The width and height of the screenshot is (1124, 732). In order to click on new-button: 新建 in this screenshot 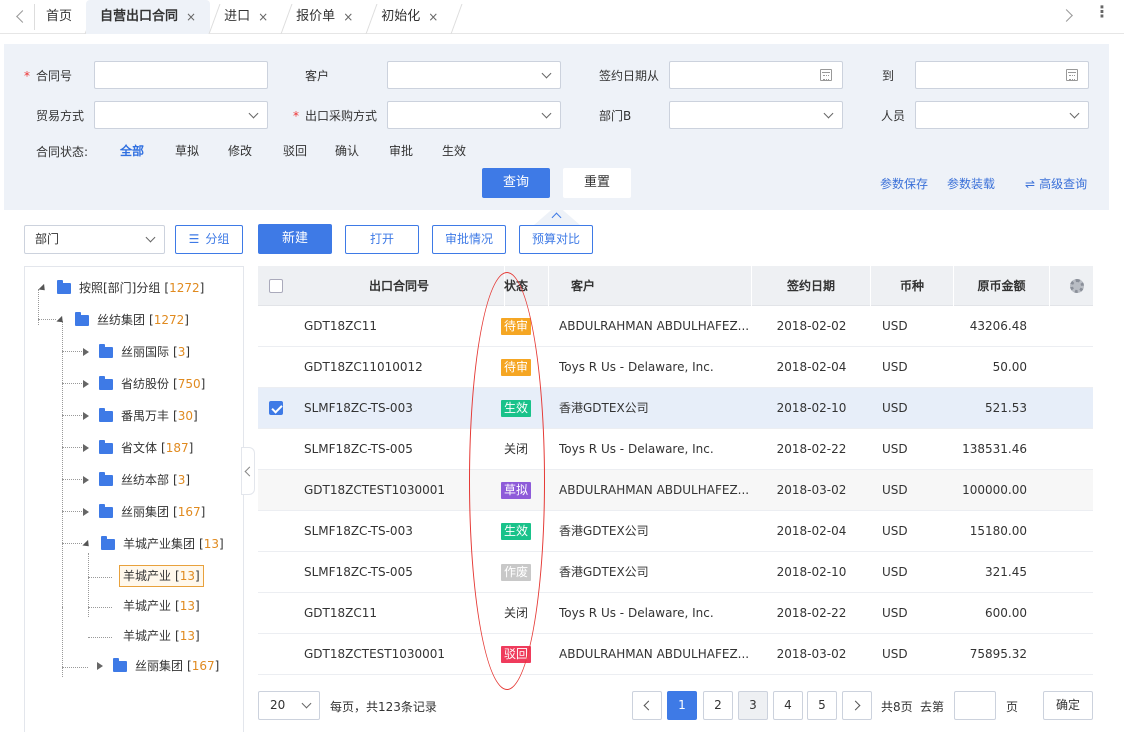, I will do `click(295, 239)`.